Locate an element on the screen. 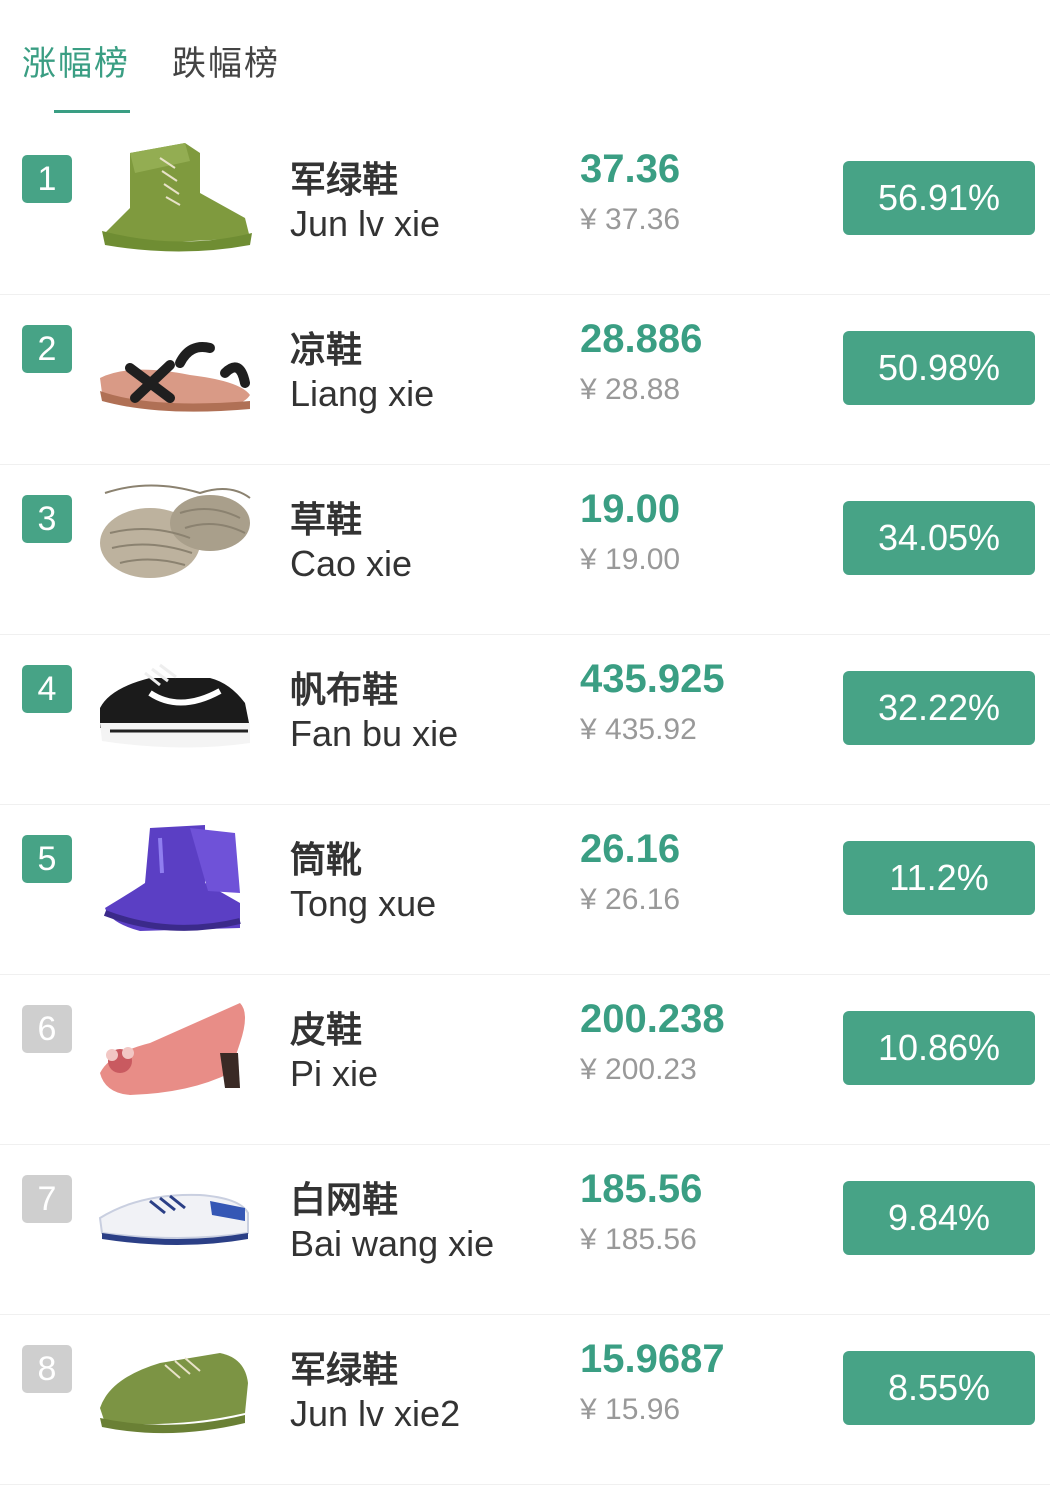 Image resolution: width=1050 pixels, height=1497 pixels. item-name-en: Jun lv xie is located at coordinates (365, 223).